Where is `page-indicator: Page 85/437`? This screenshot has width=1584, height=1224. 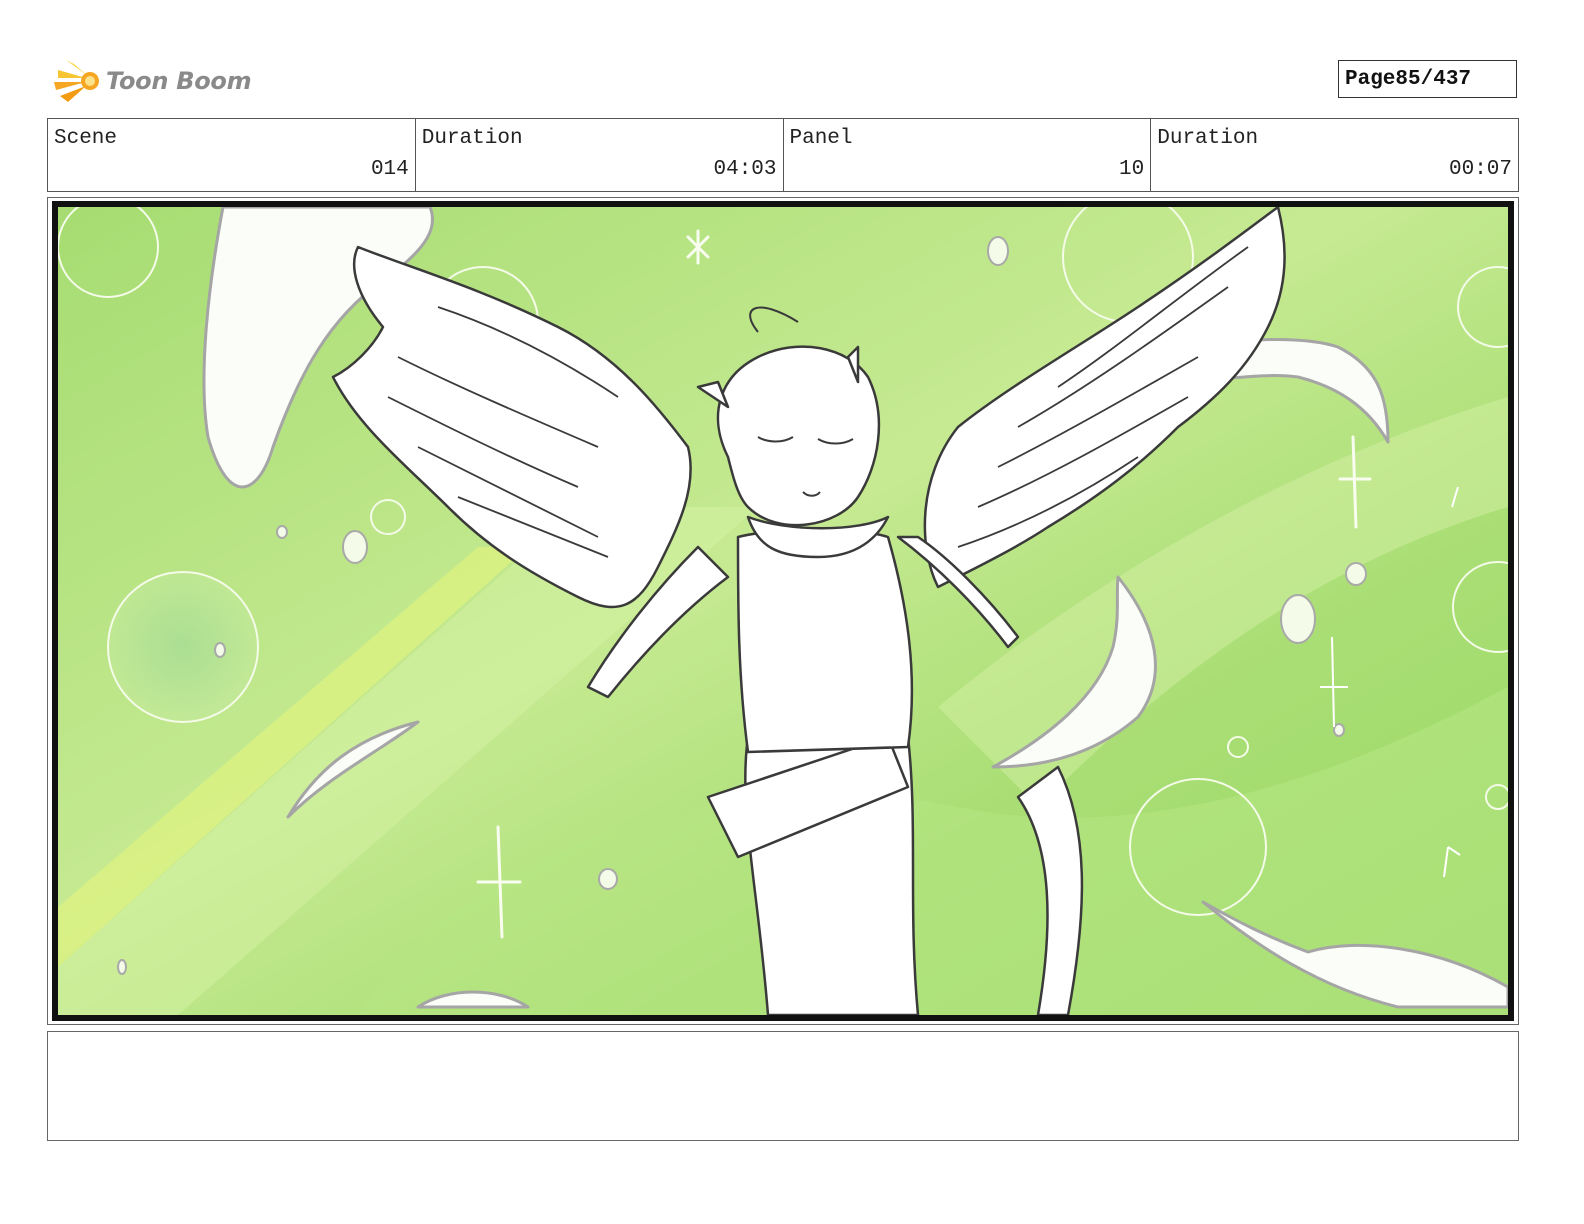
page-indicator: Page 85/437 is located at coordinates (1427, 79).